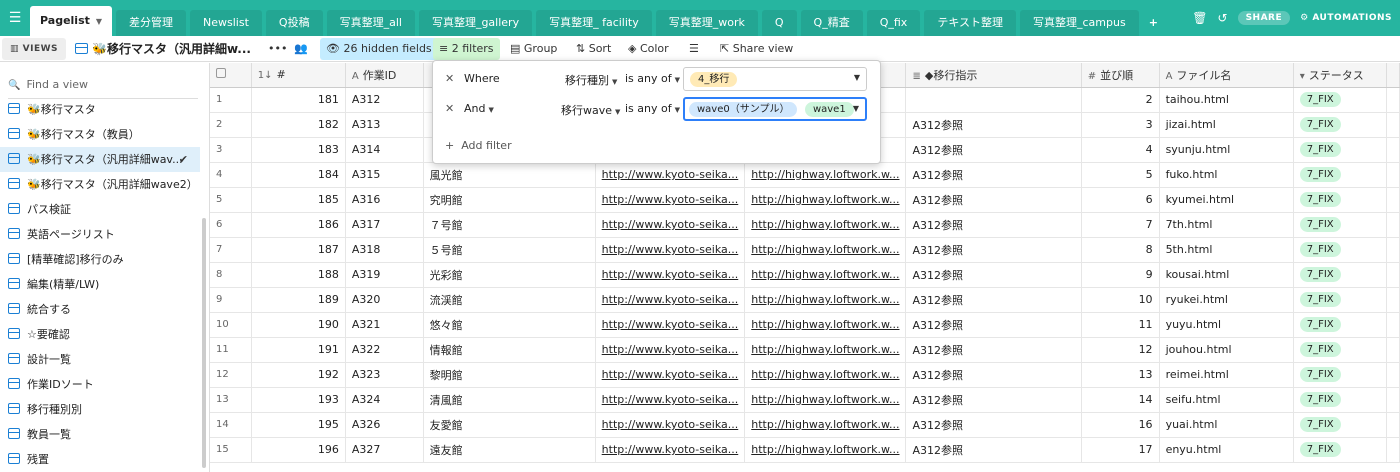  I want to click on cell-order: 4, so click(1120, 150).